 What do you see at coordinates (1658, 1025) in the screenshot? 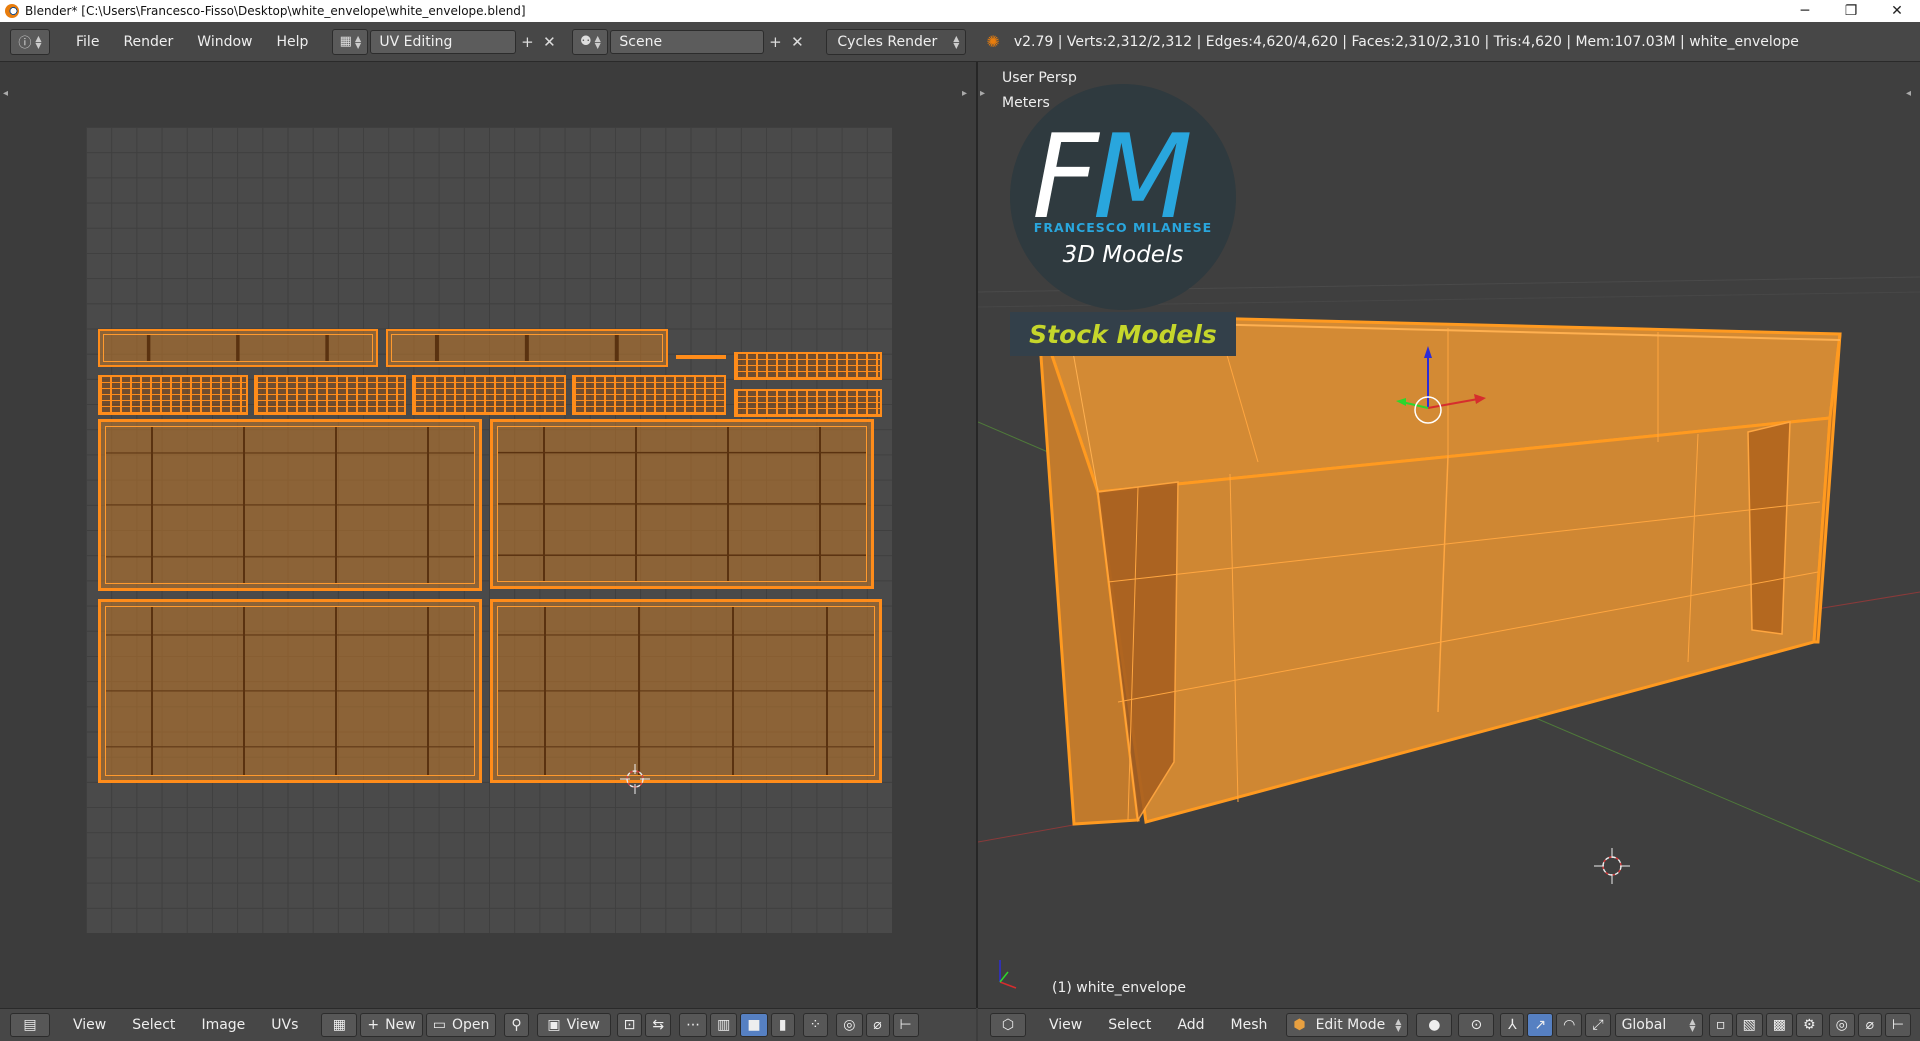
I see `transform-orientation-dropdown: Global ▲ ▼` at bounding box center [1658, 1025].